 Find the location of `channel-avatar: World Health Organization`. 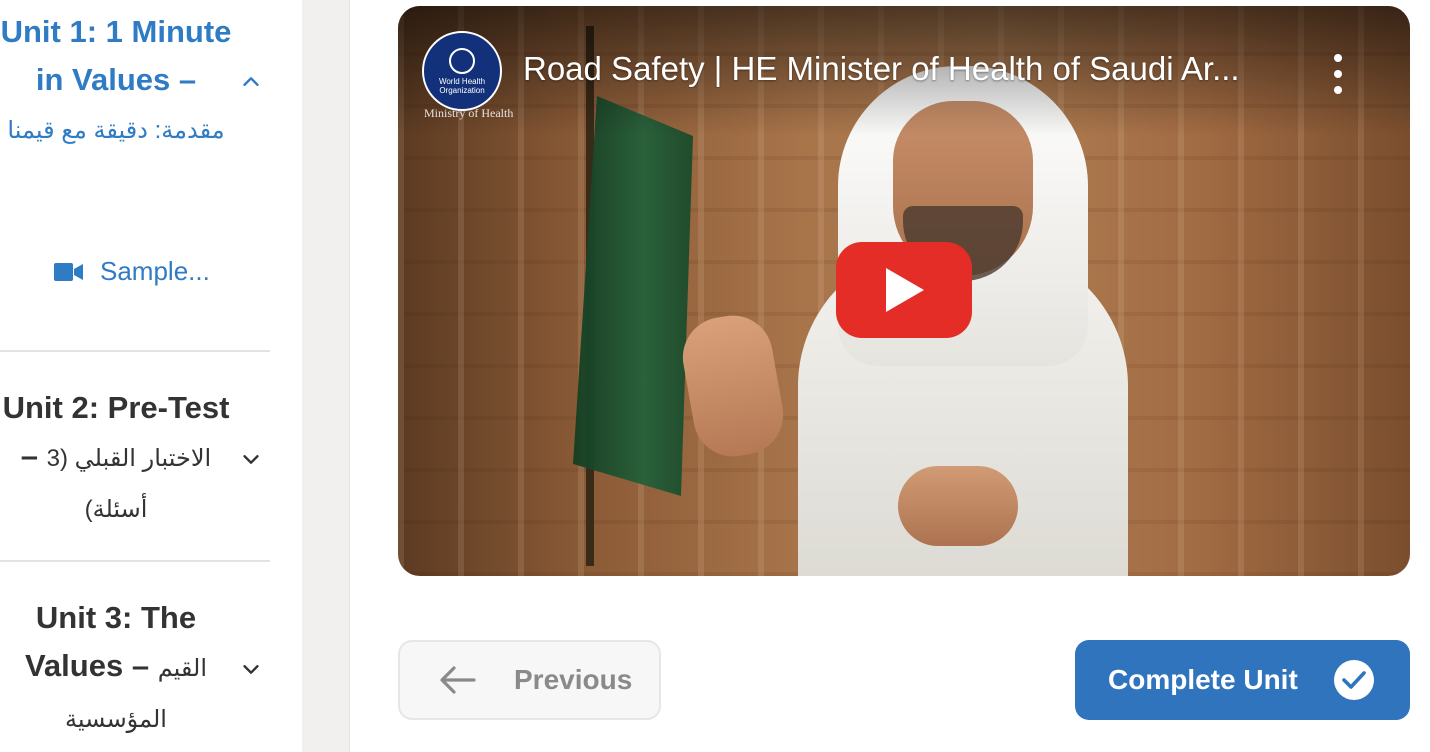

channel-avatar: World Health Organization is located at coordinates (462, 71).